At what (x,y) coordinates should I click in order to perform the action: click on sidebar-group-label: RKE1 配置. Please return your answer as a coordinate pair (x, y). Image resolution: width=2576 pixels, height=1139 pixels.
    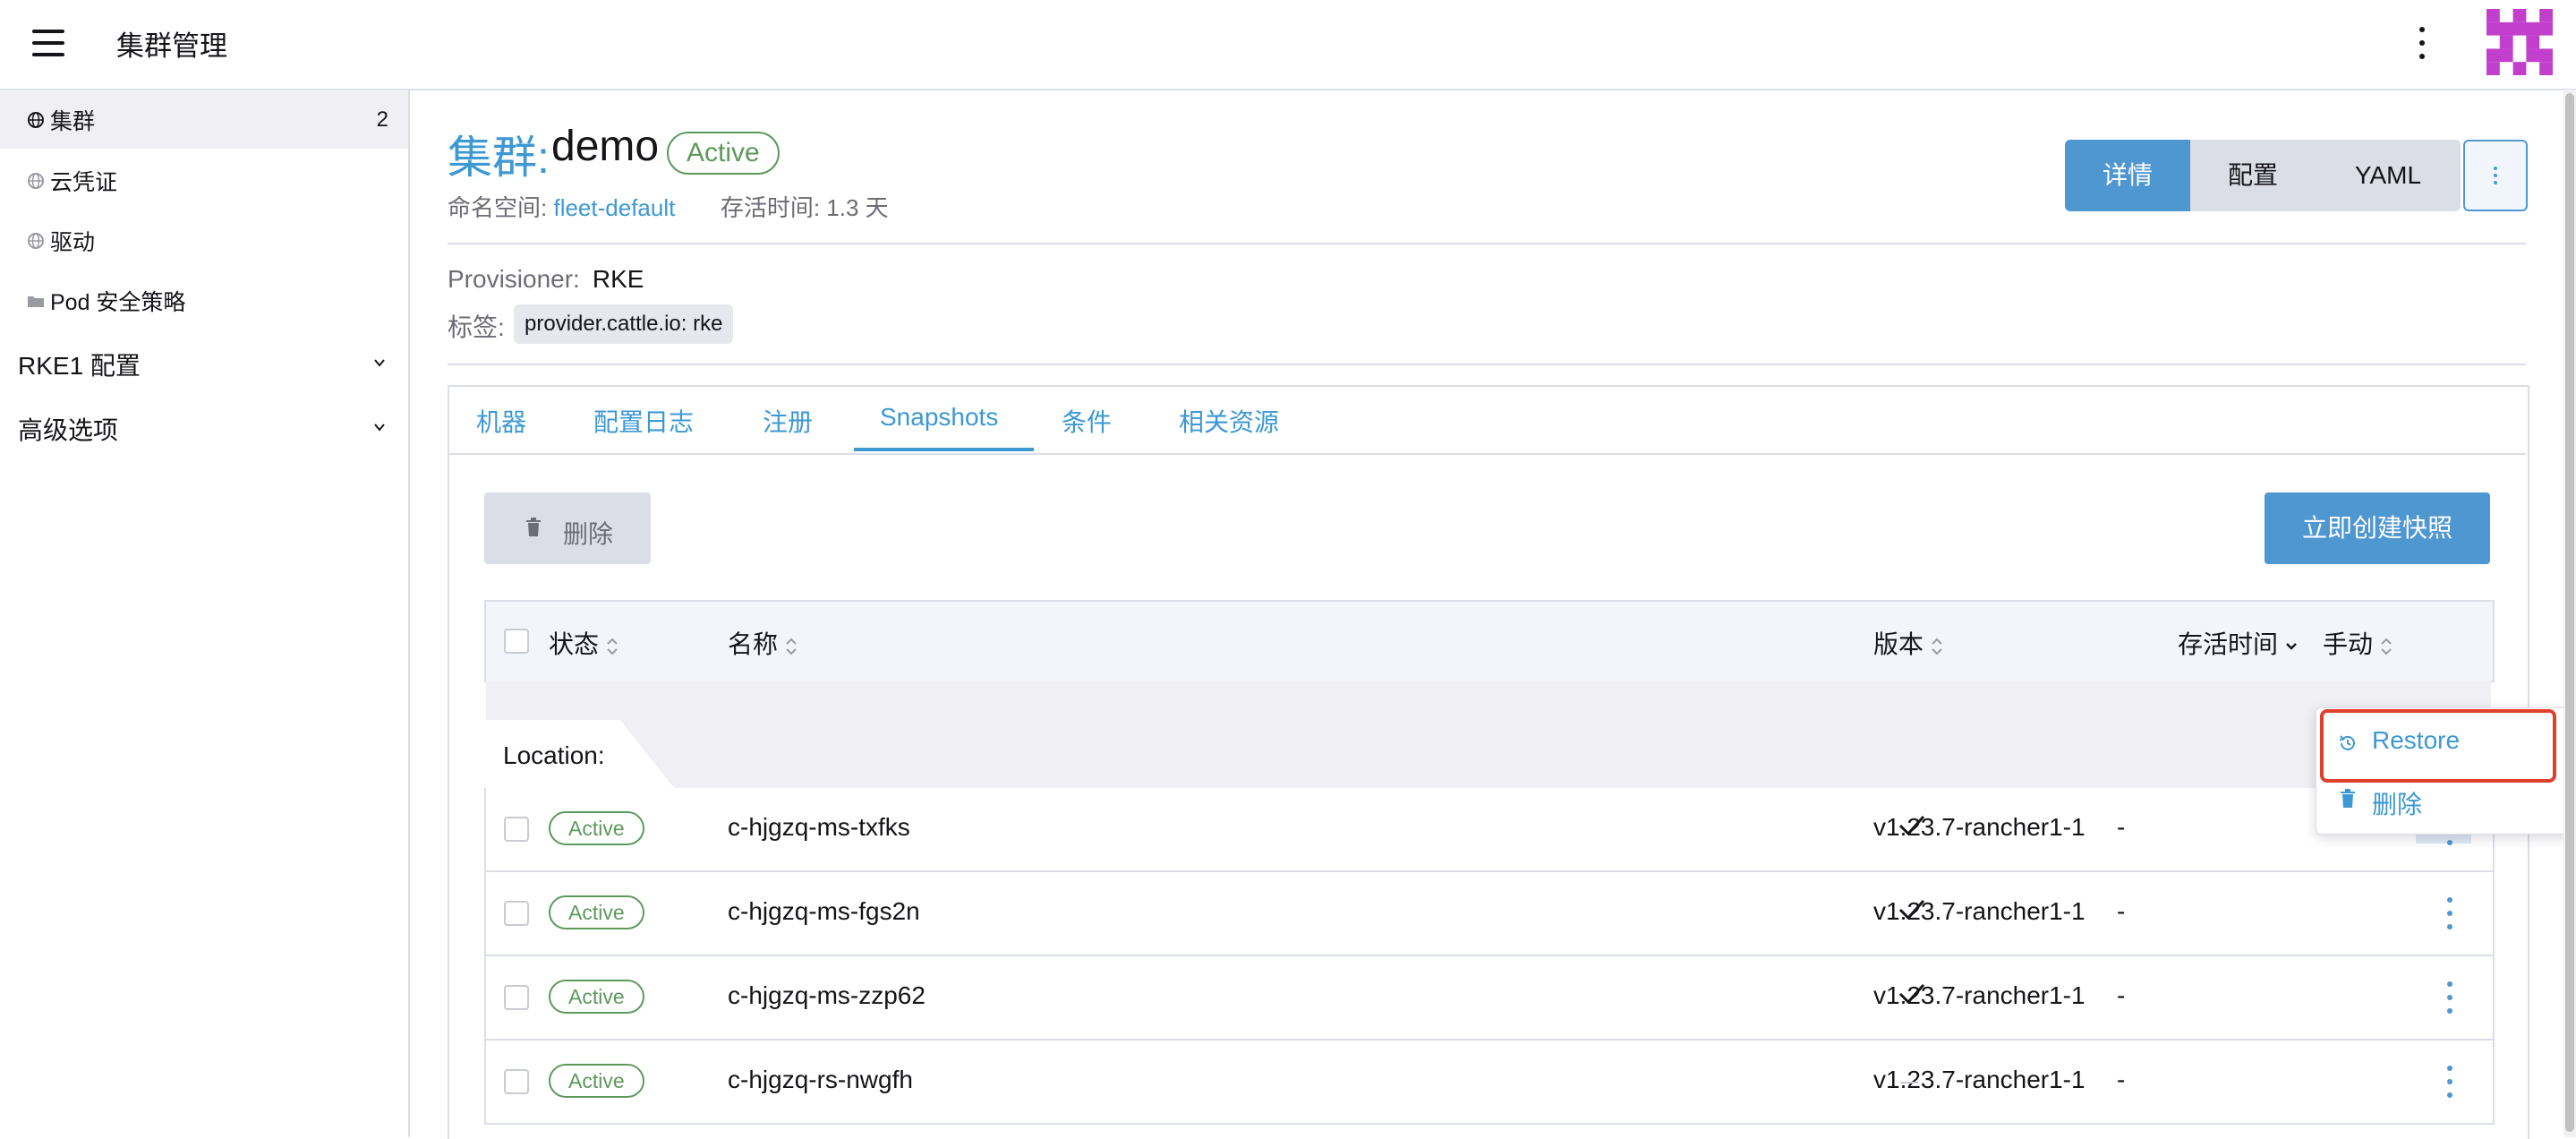
    Looking at the image, I should click on (79, 366).